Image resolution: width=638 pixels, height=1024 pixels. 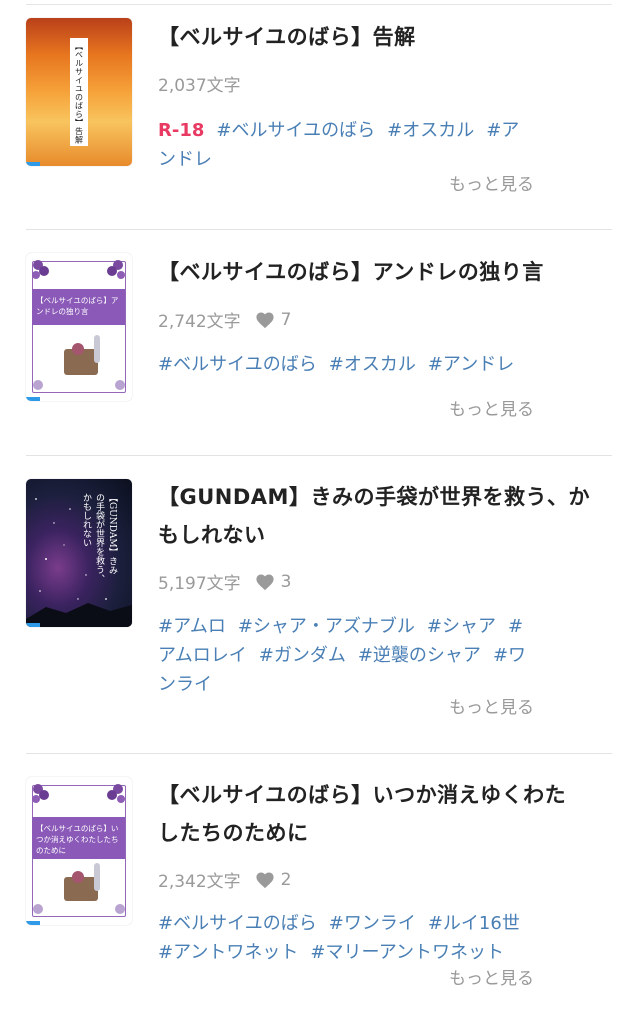 What do you see at coordinates (419, 655) in the screenshot?
I see `tag-link: #逆襲のシャア` at bounding box center [419, 655].